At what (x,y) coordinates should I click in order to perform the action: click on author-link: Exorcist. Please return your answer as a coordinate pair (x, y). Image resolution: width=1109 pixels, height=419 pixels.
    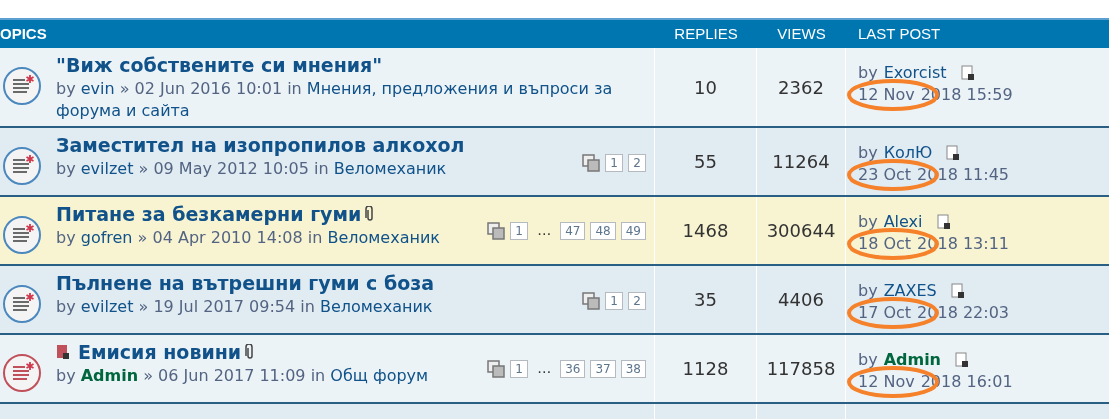
    Looking at the image, I should click on (915, 73).